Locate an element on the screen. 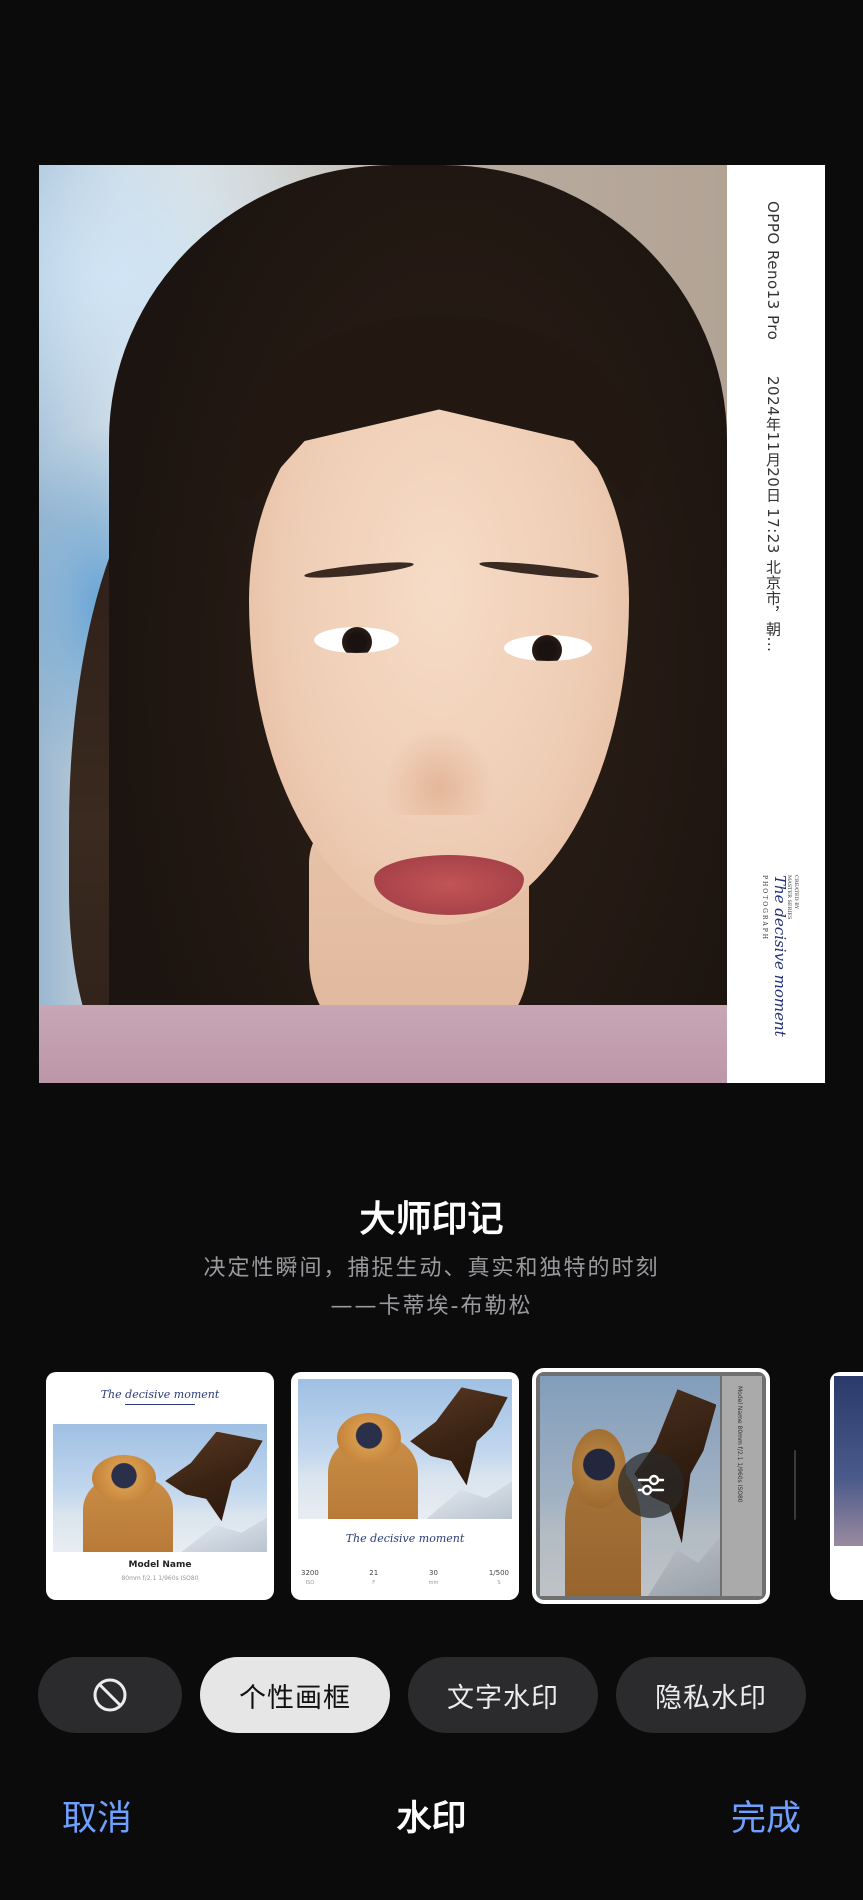 The image size is (863, 1900). exif-focal: 30 mm is located at coordinates (433, 1577).